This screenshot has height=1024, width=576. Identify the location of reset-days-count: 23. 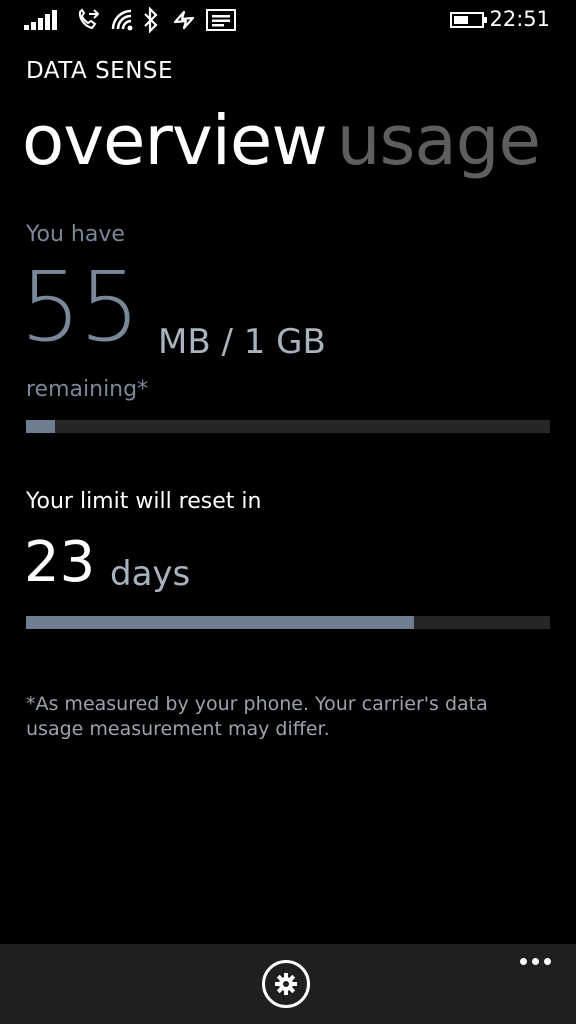
(60, 562).